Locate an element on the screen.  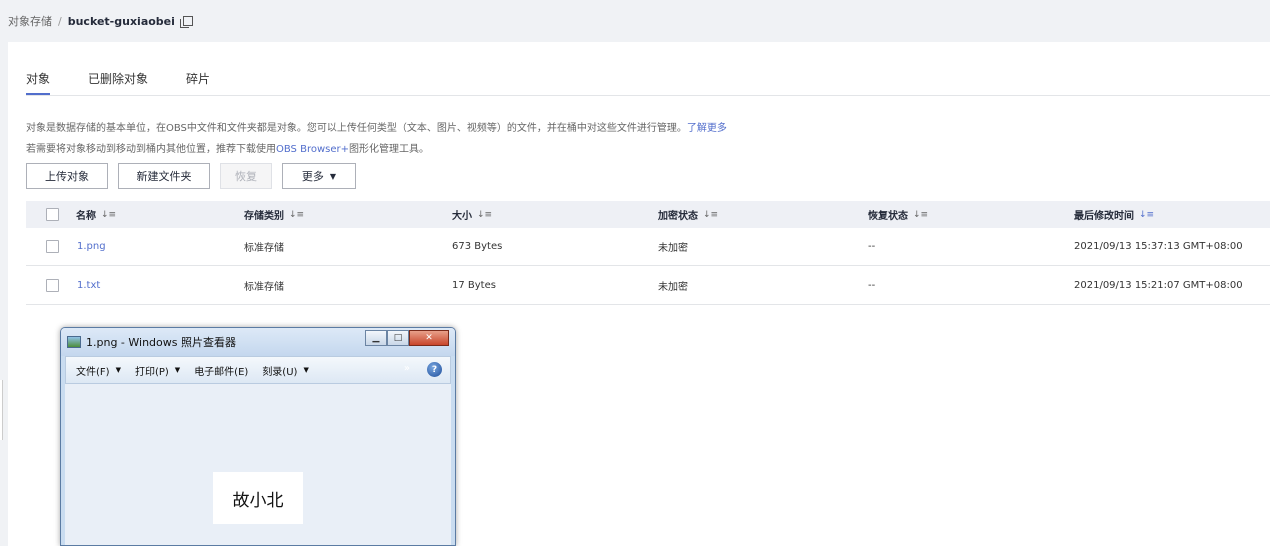
tab-fragments: 碎片 is located at coordinates (198, 81).